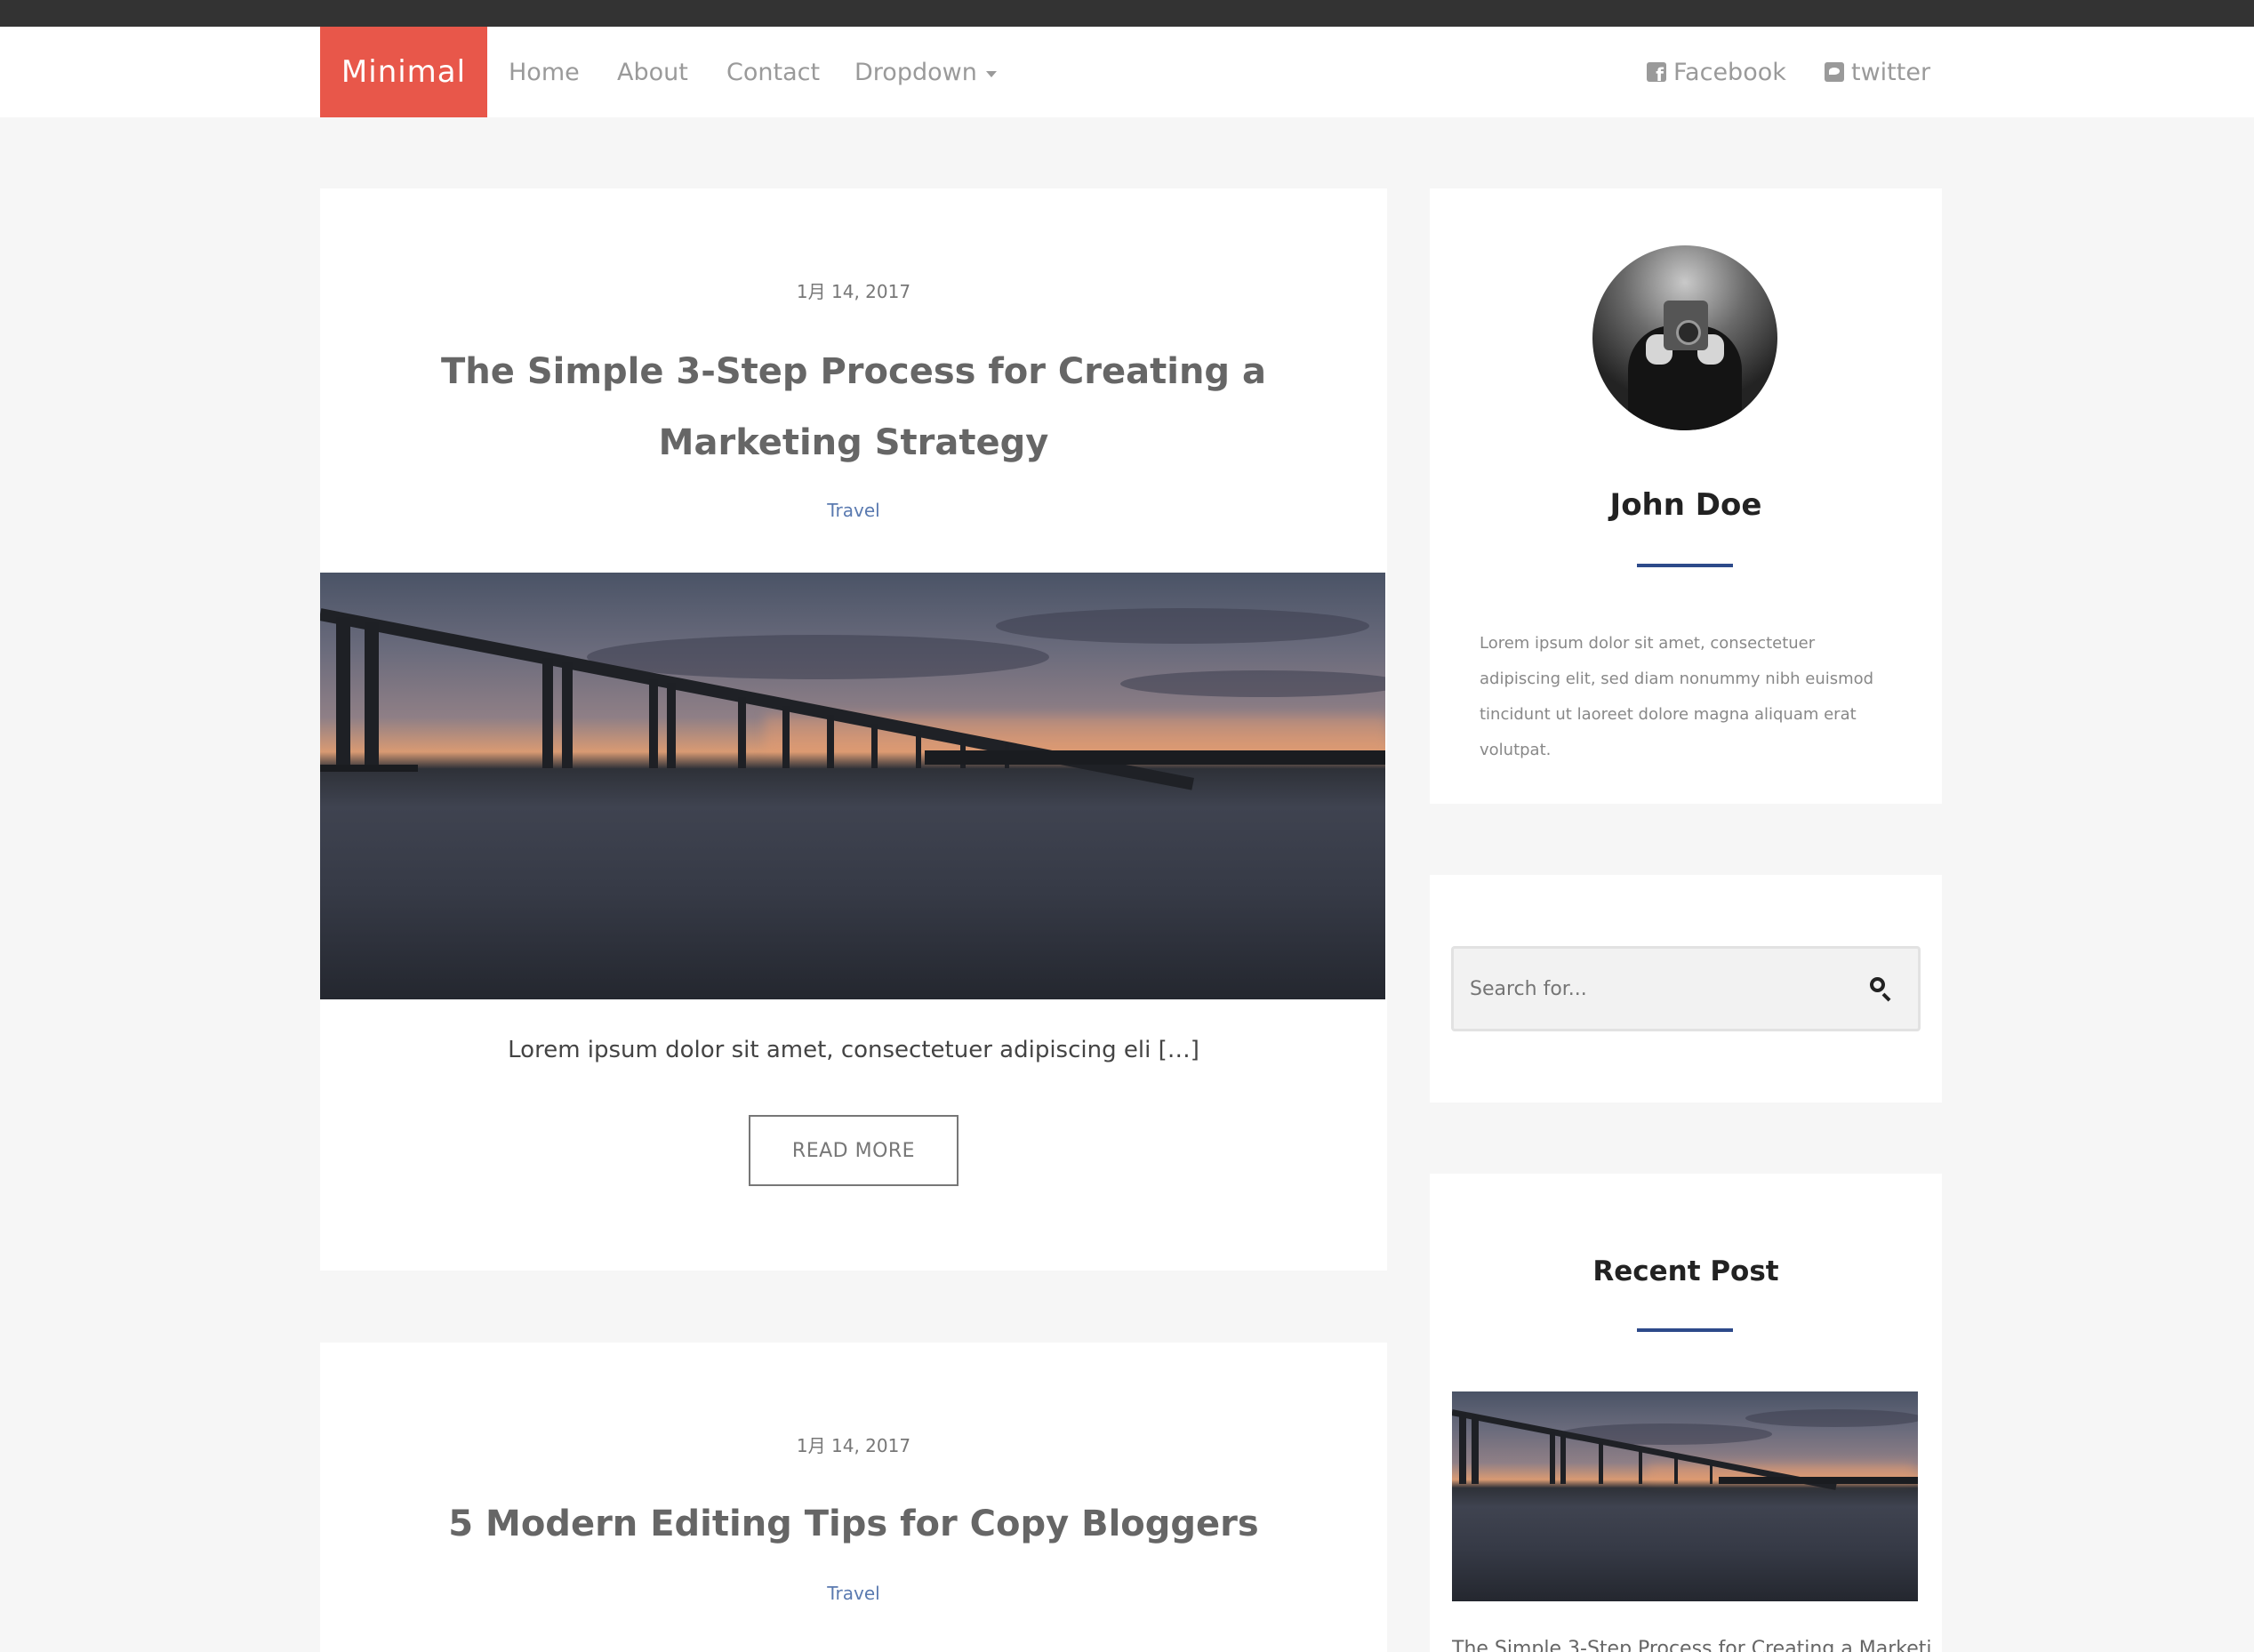 The height and width of the screenshot is (1652, 2254). Describe the element at coordinates (1127, 14) in the screenshot. I see `top-strip` at that location.